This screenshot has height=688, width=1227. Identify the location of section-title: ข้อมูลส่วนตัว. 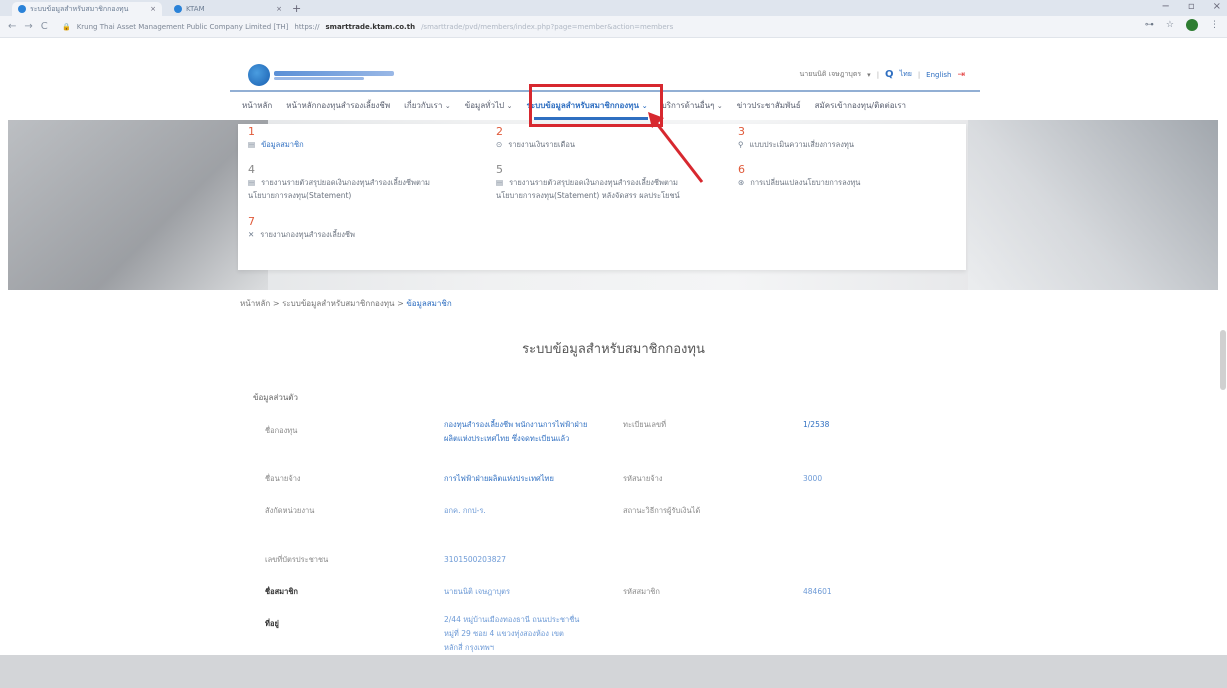
(275, 397).